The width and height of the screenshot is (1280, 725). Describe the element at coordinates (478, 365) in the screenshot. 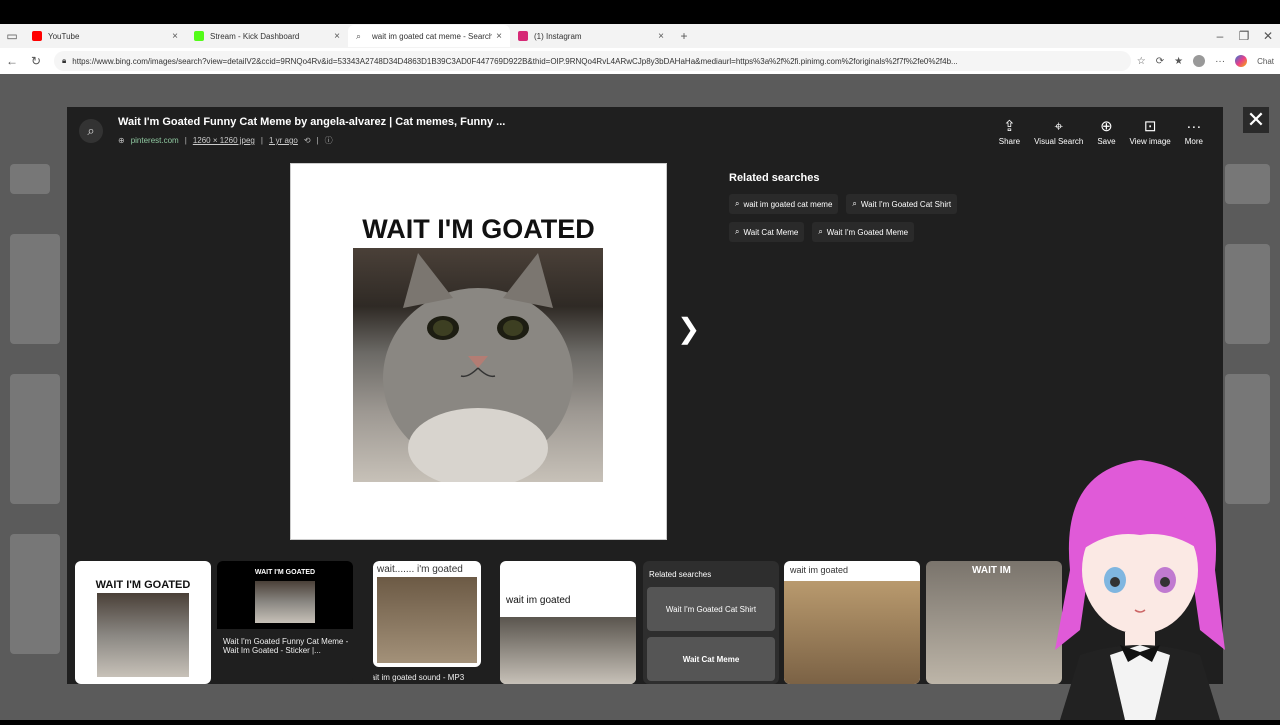

I see `cat-photo` at that location.